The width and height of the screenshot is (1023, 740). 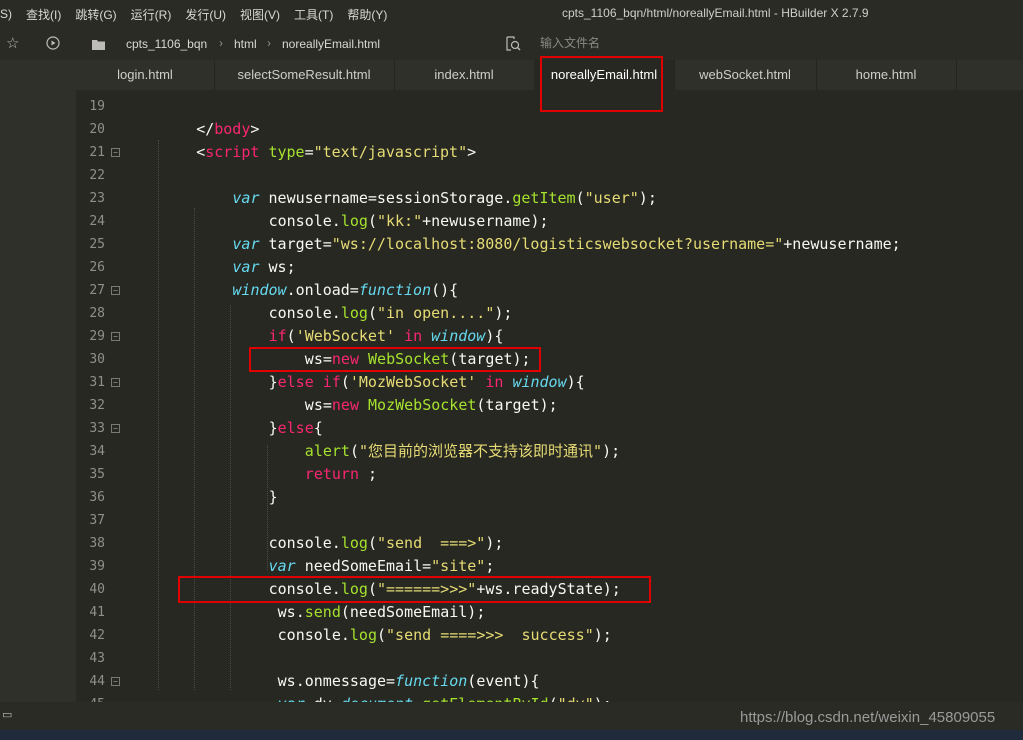 I want to click on code-line: if('WebSocket' in window){, so click(x=386, y=336).